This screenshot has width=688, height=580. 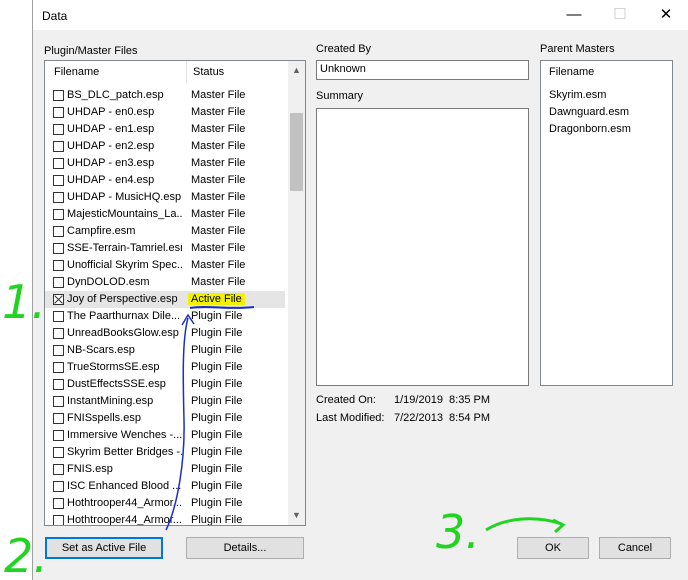 I want to click on table-row: NB-Scars.esp Plugin File, so click(x=165, y=350).